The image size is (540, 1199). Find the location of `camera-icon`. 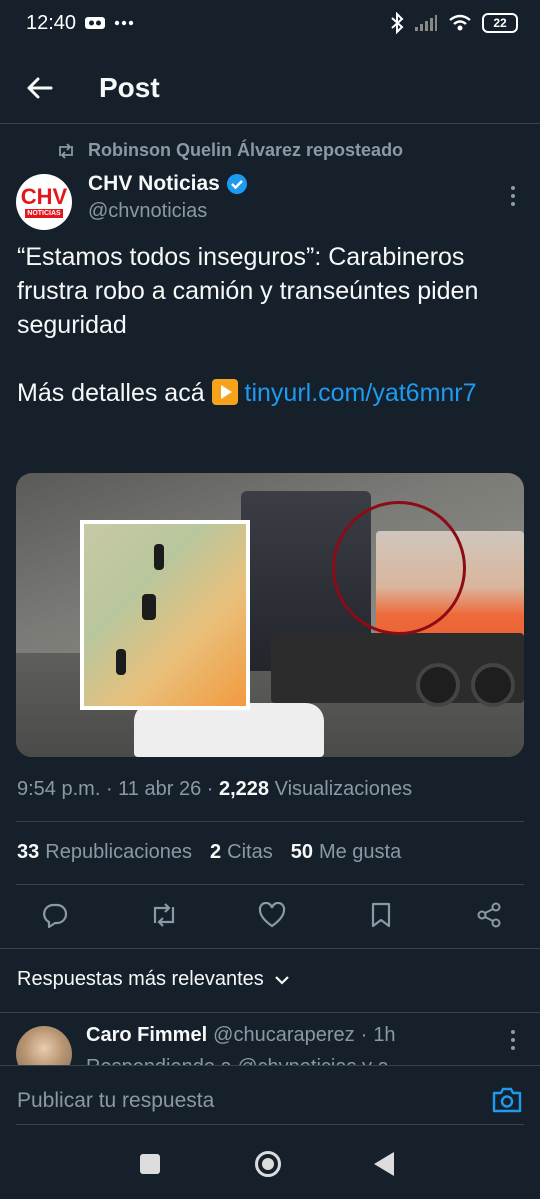

camera-icon is located at coordinates (507, 1100).